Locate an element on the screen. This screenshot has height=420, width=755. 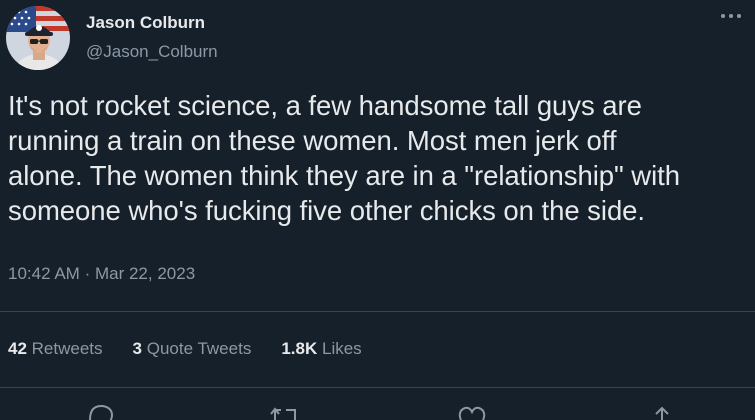
tweet-time: 10:42 AM is located at coordinates (44, 273).